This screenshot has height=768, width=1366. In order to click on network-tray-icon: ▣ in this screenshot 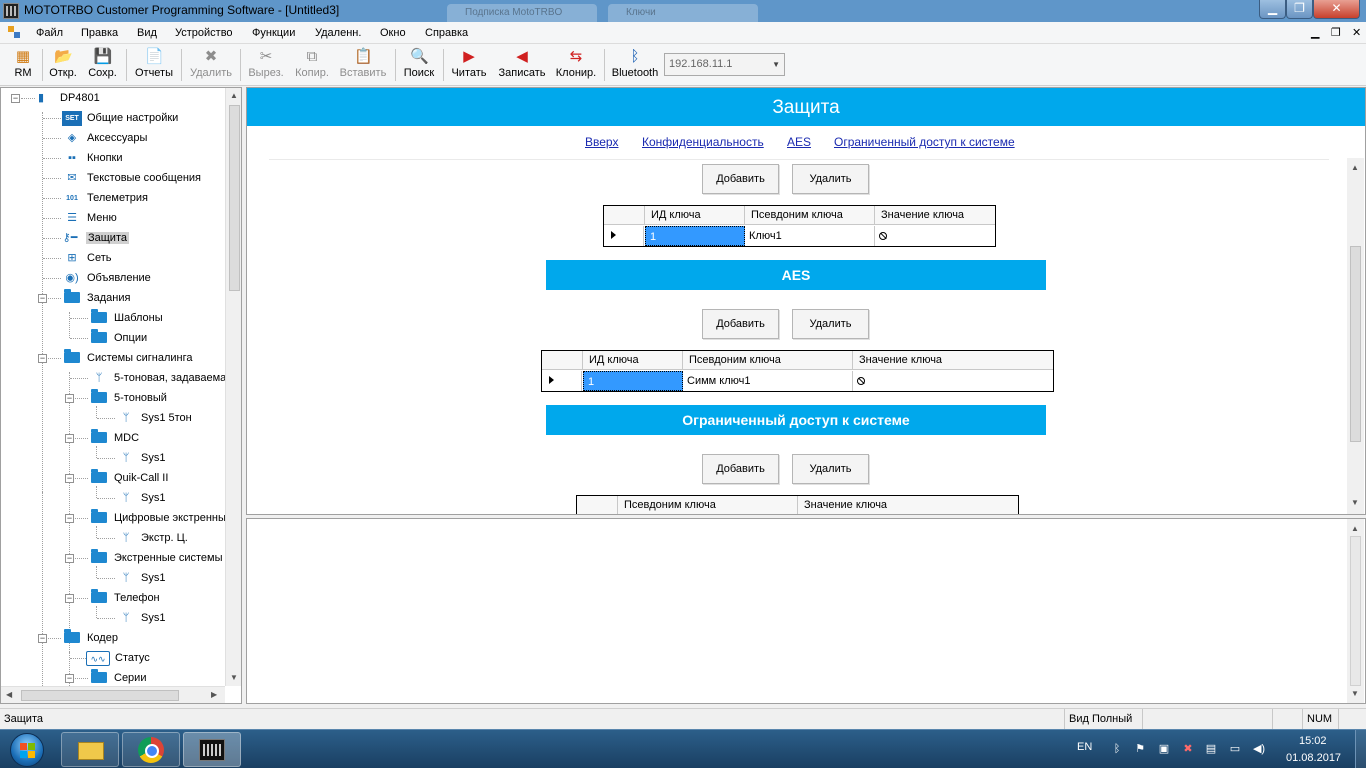, I will do `click(1164, 749)`.